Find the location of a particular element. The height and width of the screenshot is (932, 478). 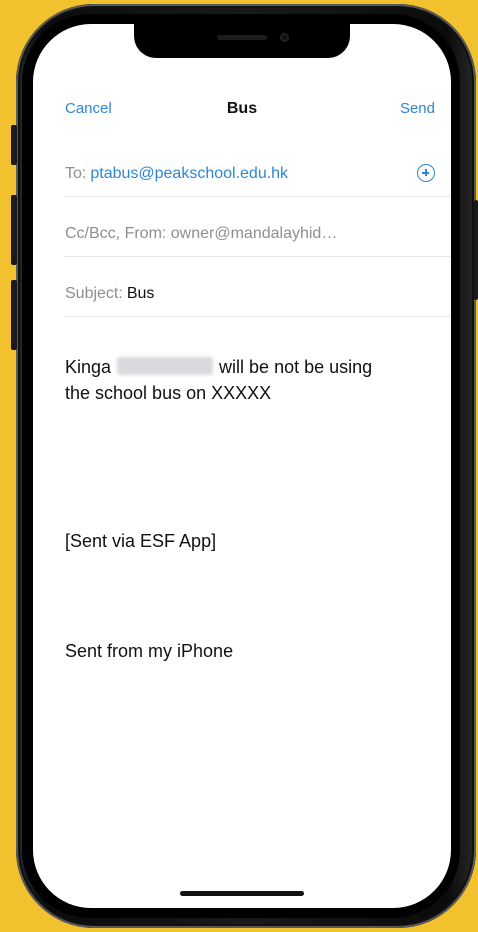

subject-label: Subject: is located at coordinates (94, 293).